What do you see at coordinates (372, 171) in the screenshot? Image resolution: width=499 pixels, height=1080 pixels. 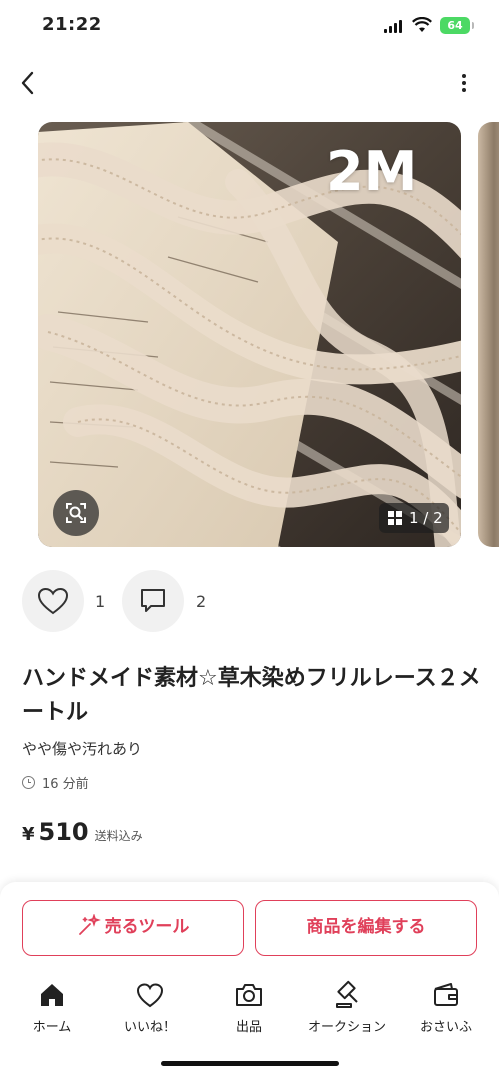 I see `photo-overlay-text: 2M` at bounding box center [372, 171].